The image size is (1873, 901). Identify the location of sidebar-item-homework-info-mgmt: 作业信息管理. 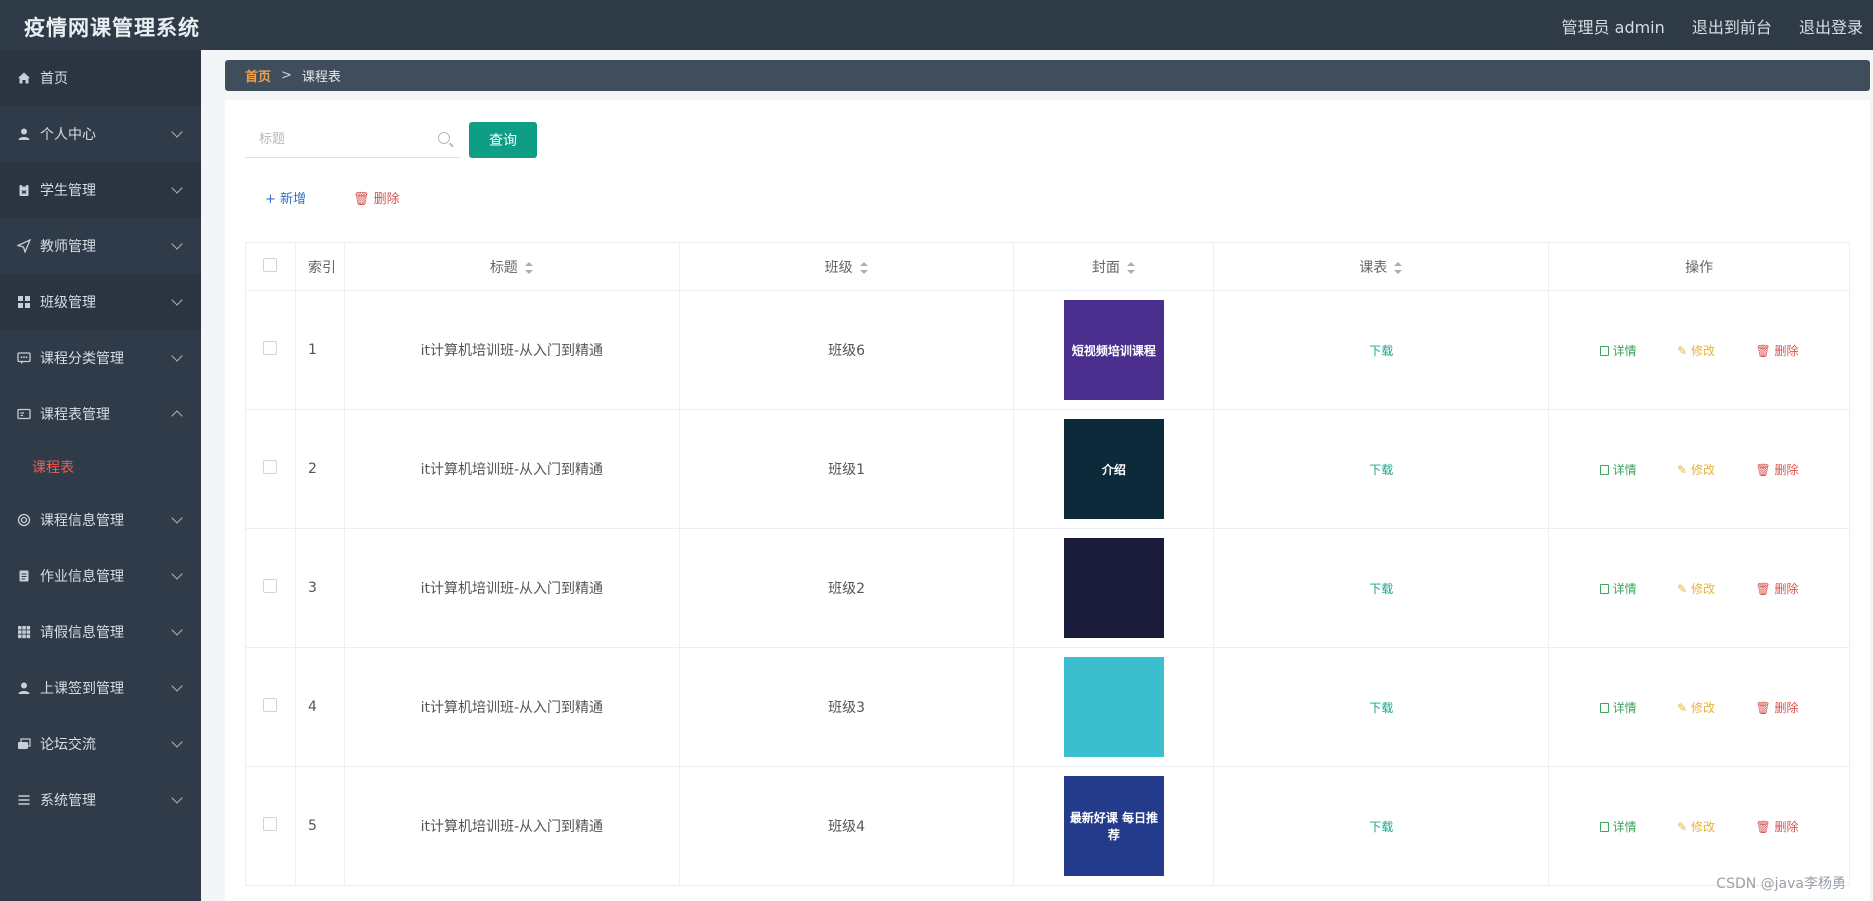
(100, 576).